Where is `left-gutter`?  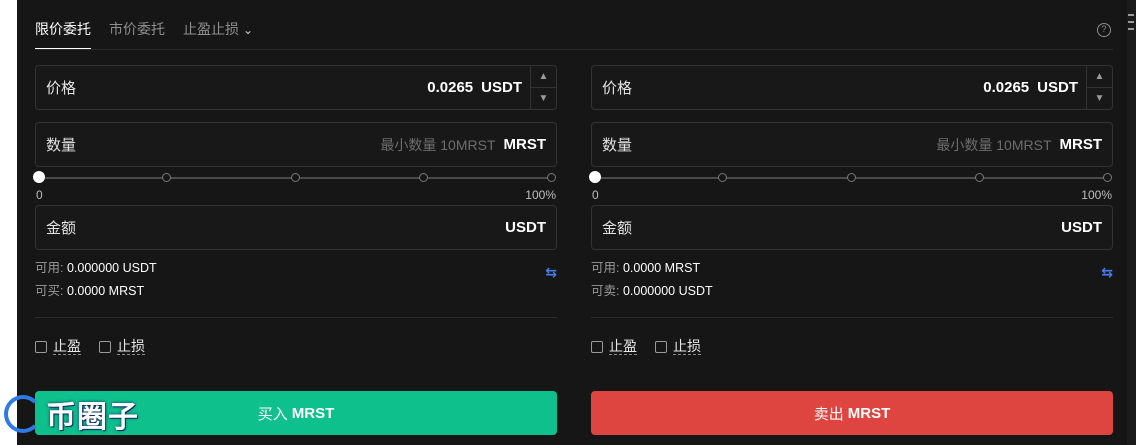 left-gutter is located at coordinates (8, 222).